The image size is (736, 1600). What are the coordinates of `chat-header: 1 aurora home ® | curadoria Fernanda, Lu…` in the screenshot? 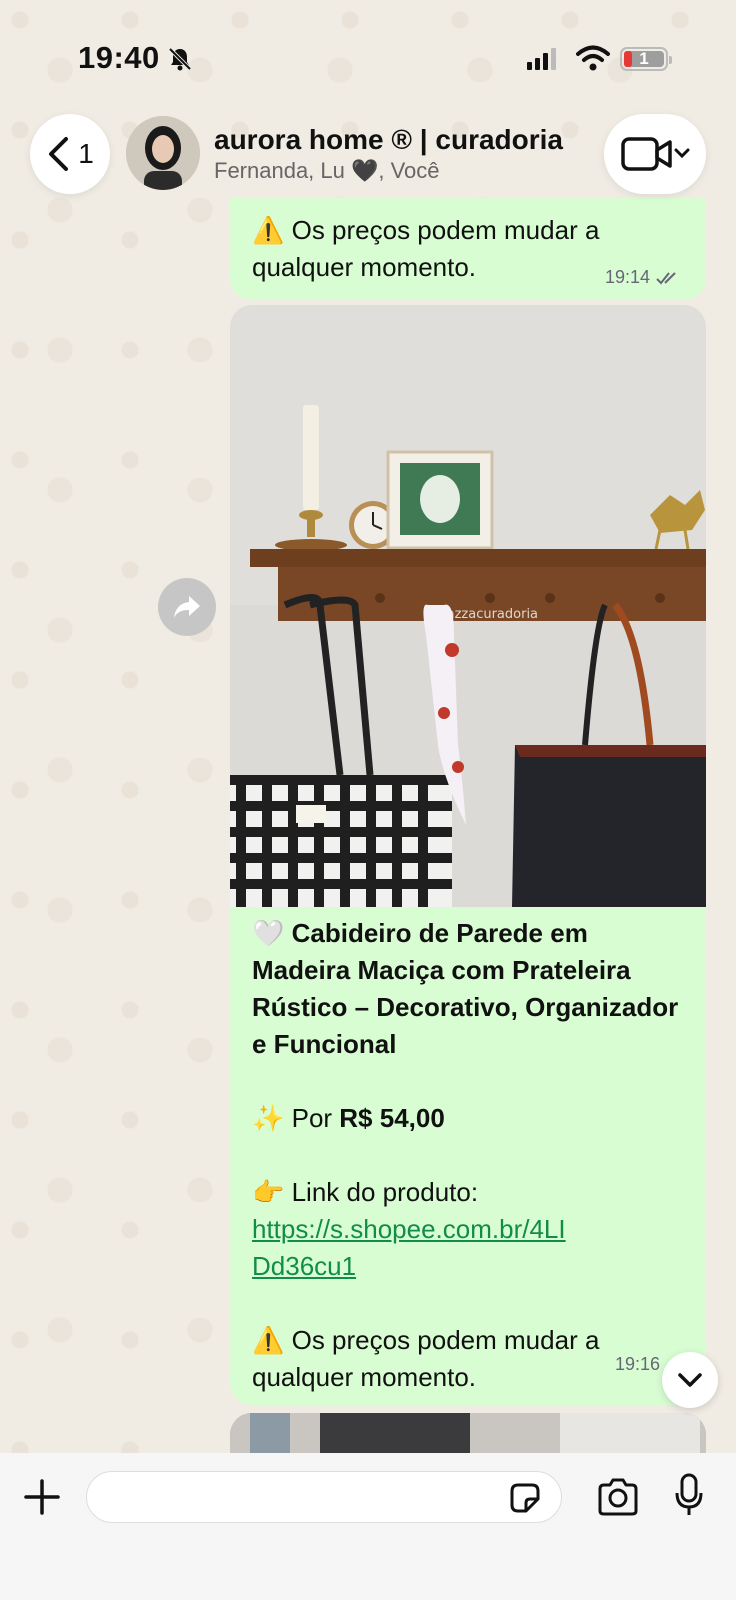 It's located at (368, 160).